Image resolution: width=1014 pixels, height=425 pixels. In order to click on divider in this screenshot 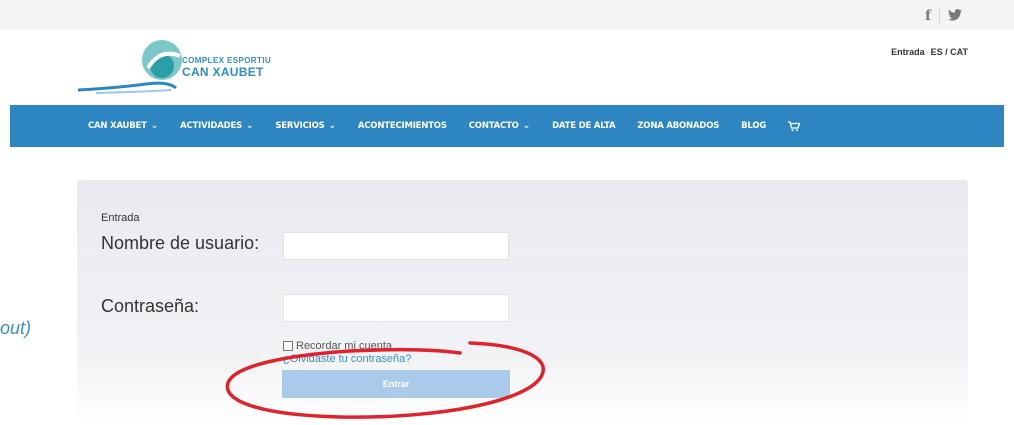, I will do `click(939, 16)`.